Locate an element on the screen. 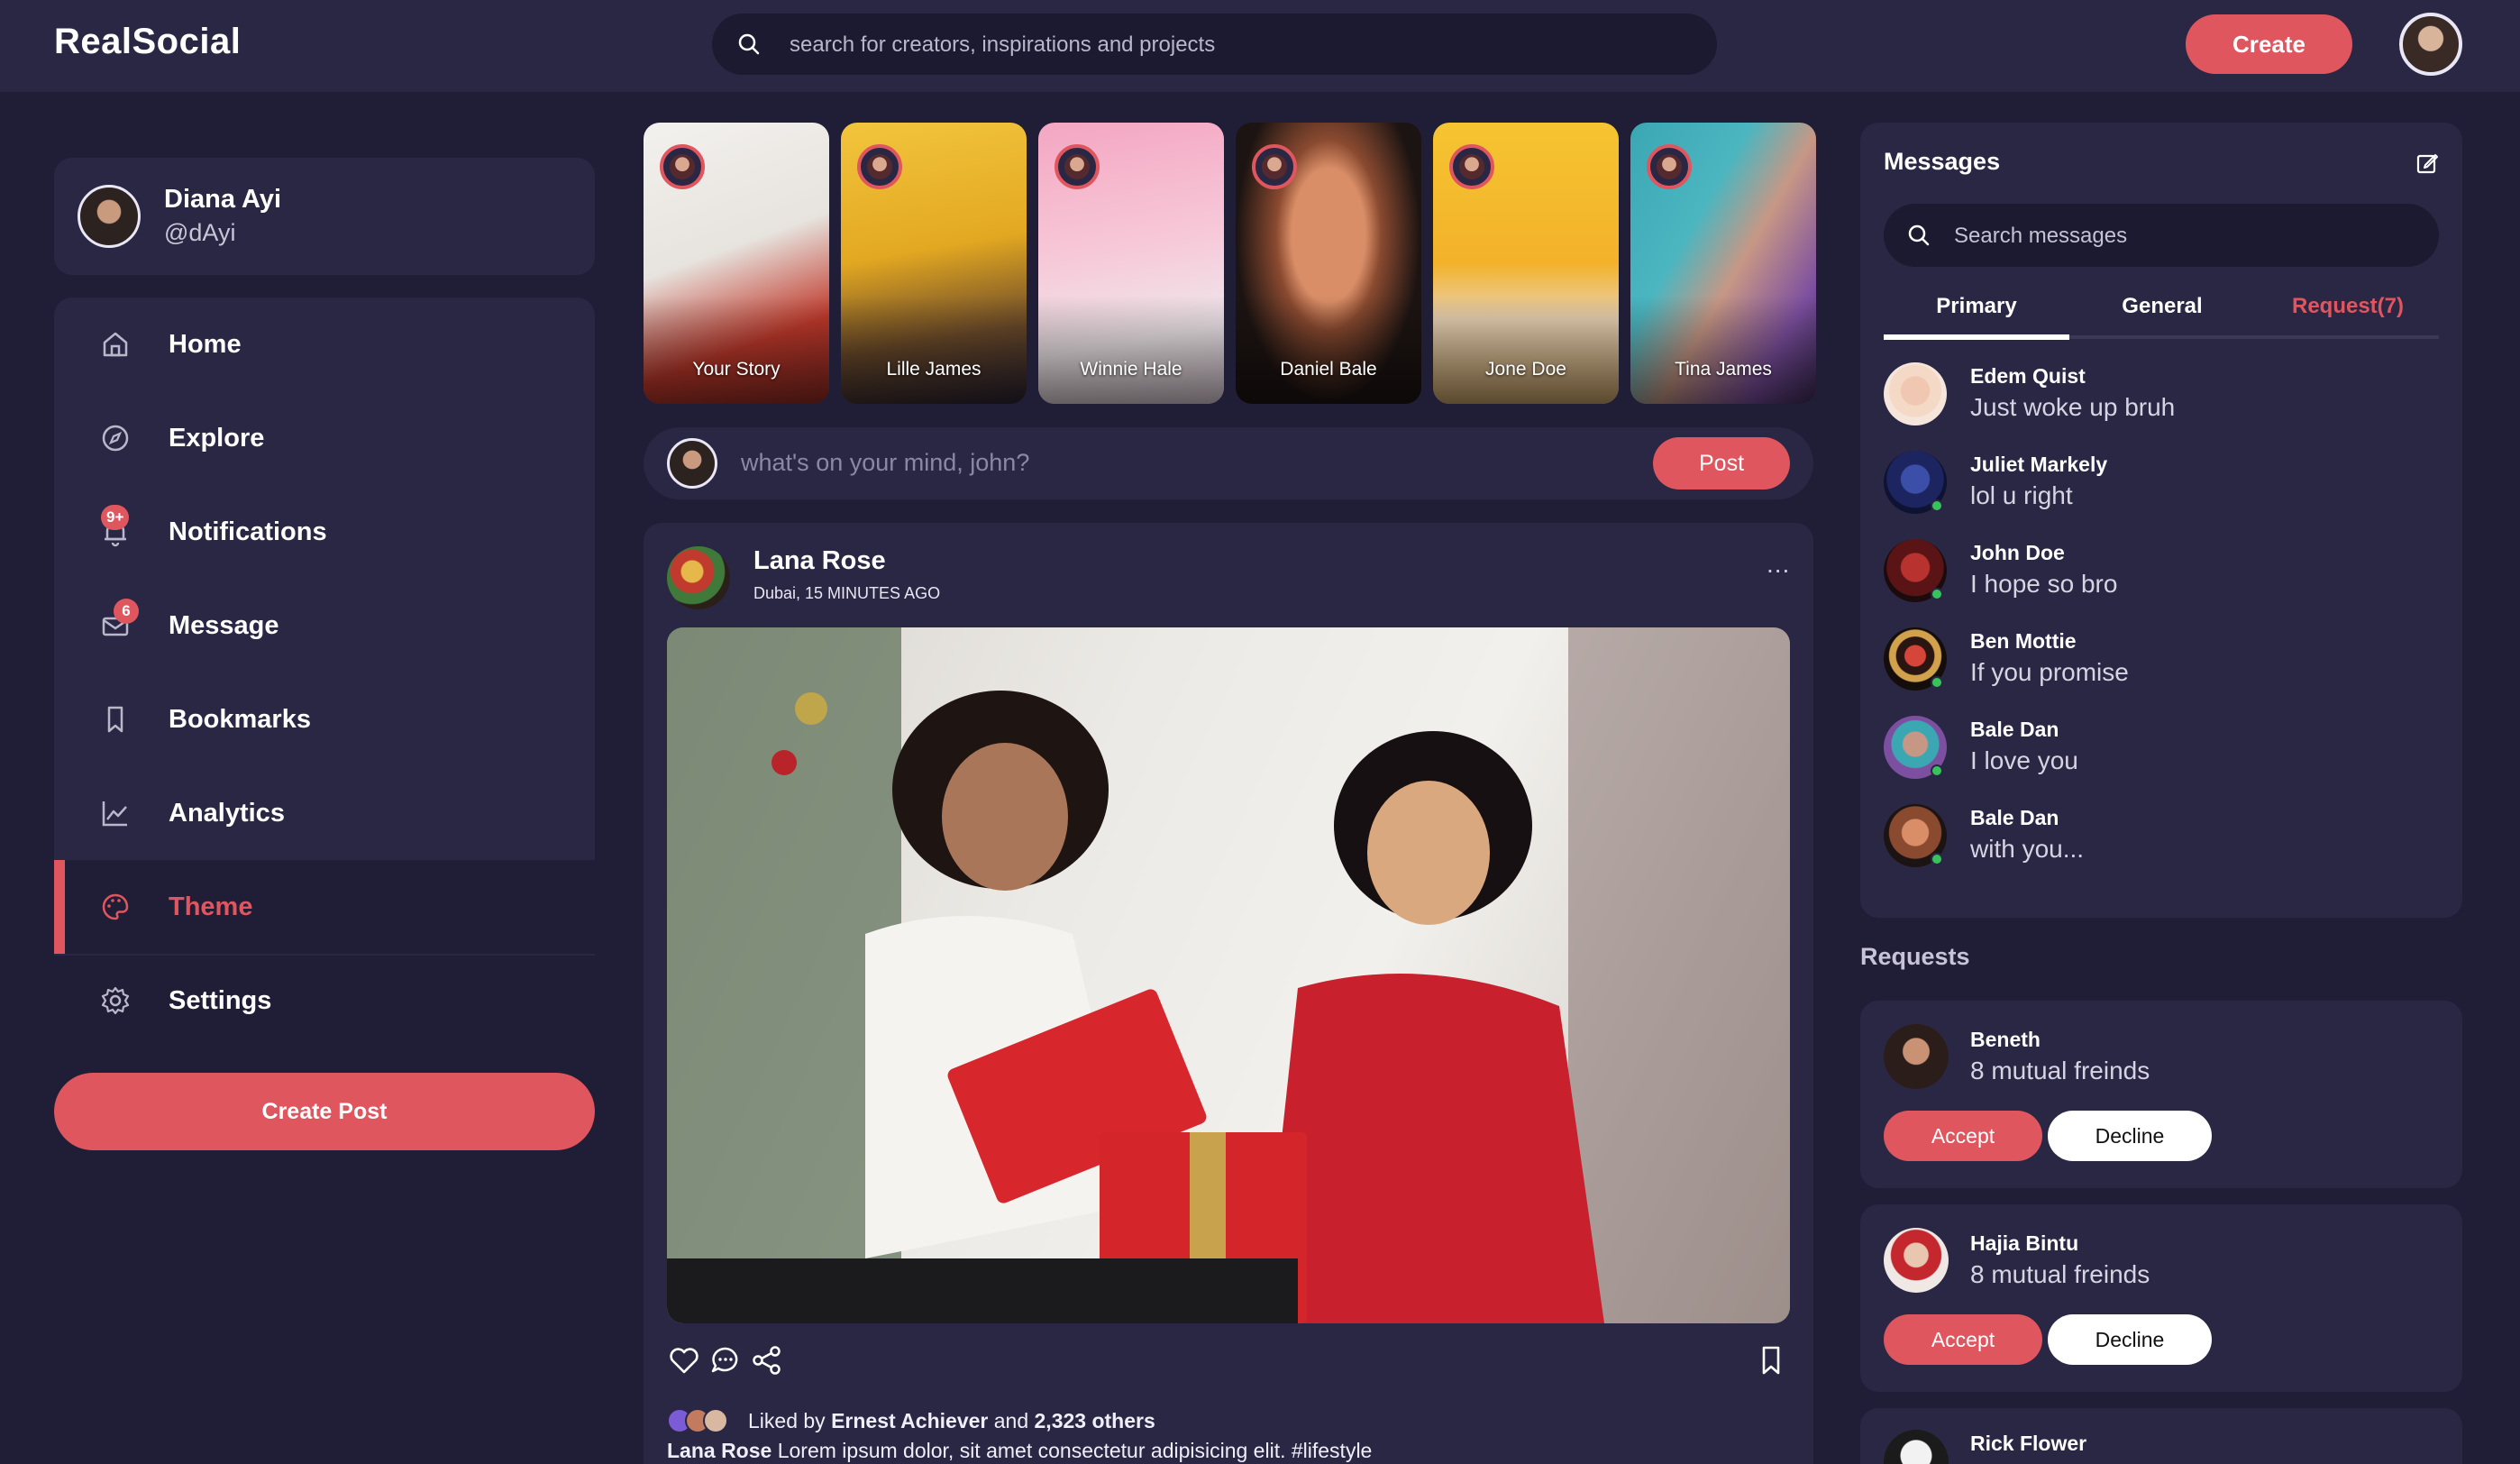  story-name: Your Story is located at coordinates (736, 369).